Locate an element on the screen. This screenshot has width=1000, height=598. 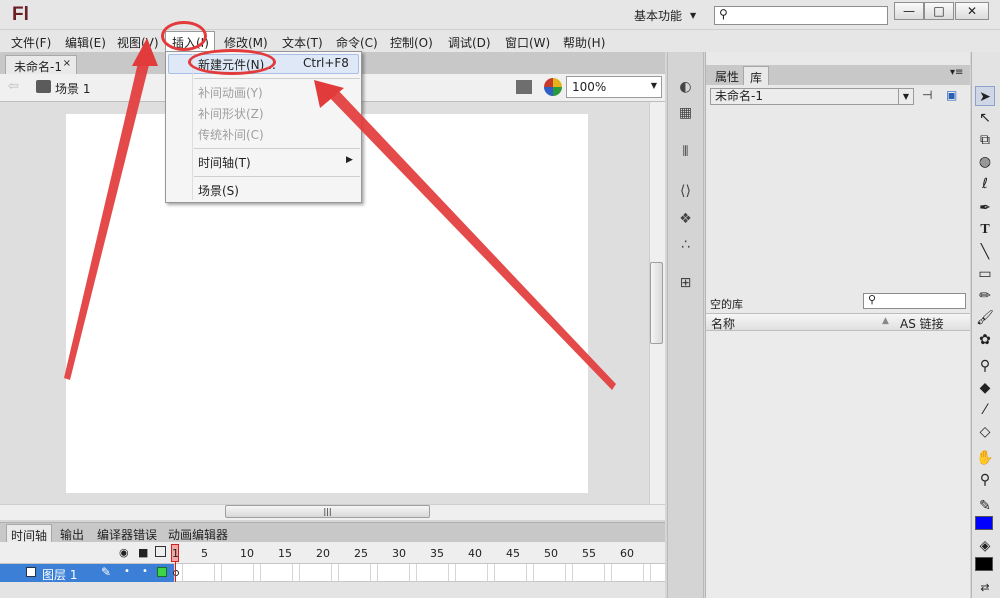
annotation-arrow-left-head is located at coordinates (145, 52).